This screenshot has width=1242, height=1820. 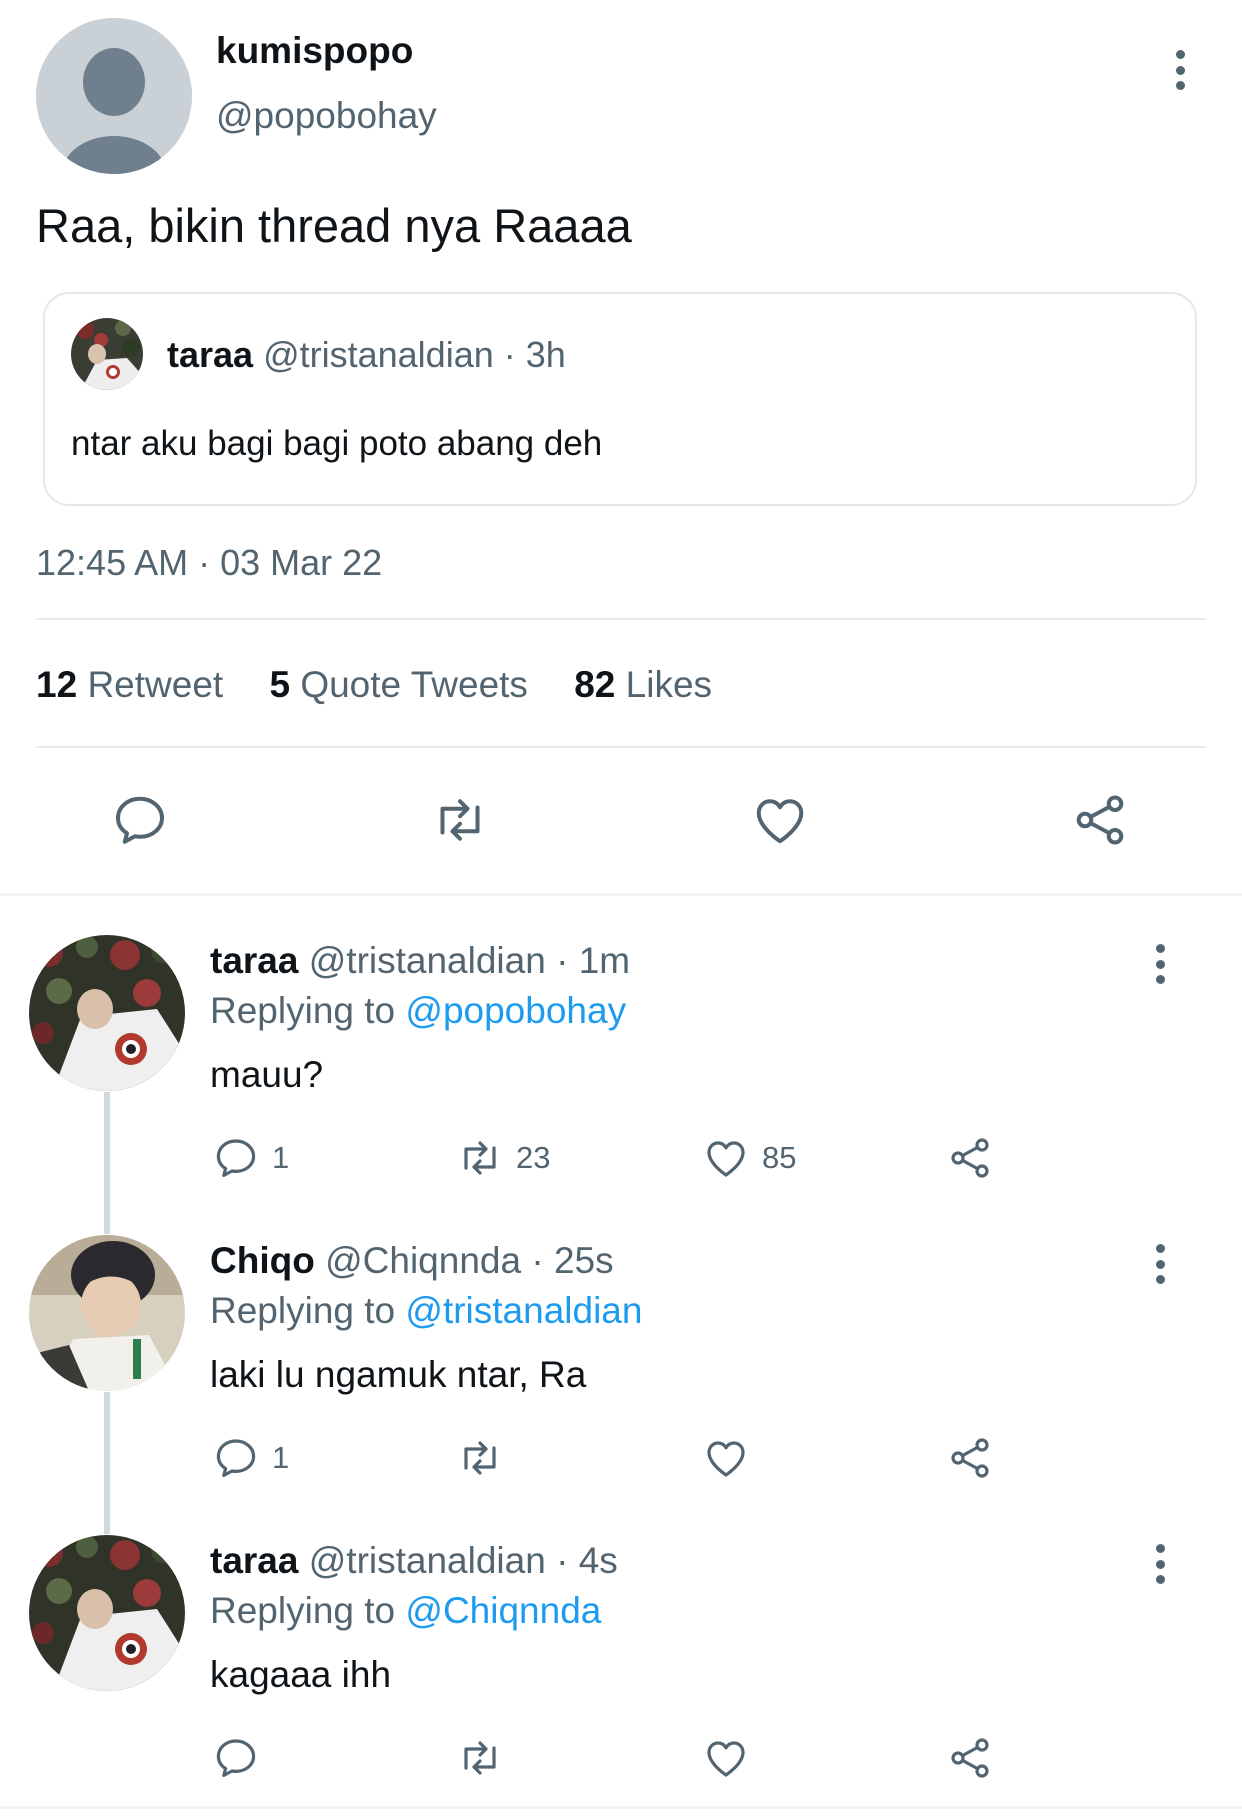 I want to click on reply-time: · 25s, so click(x=572, y=1260).